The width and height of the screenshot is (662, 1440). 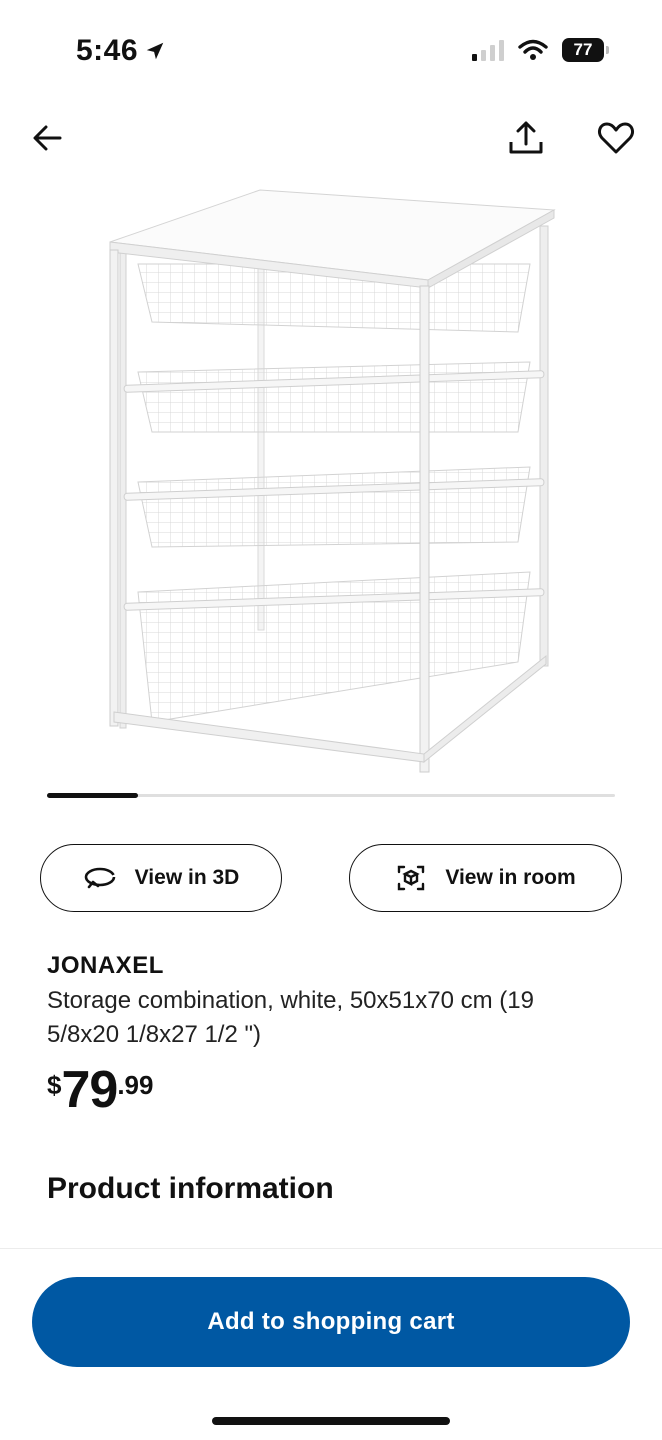 What do you see at coordinates (107, 50) in the screenshot?
I see `status-time-text: 5:46` at bounding box center [107, 50].